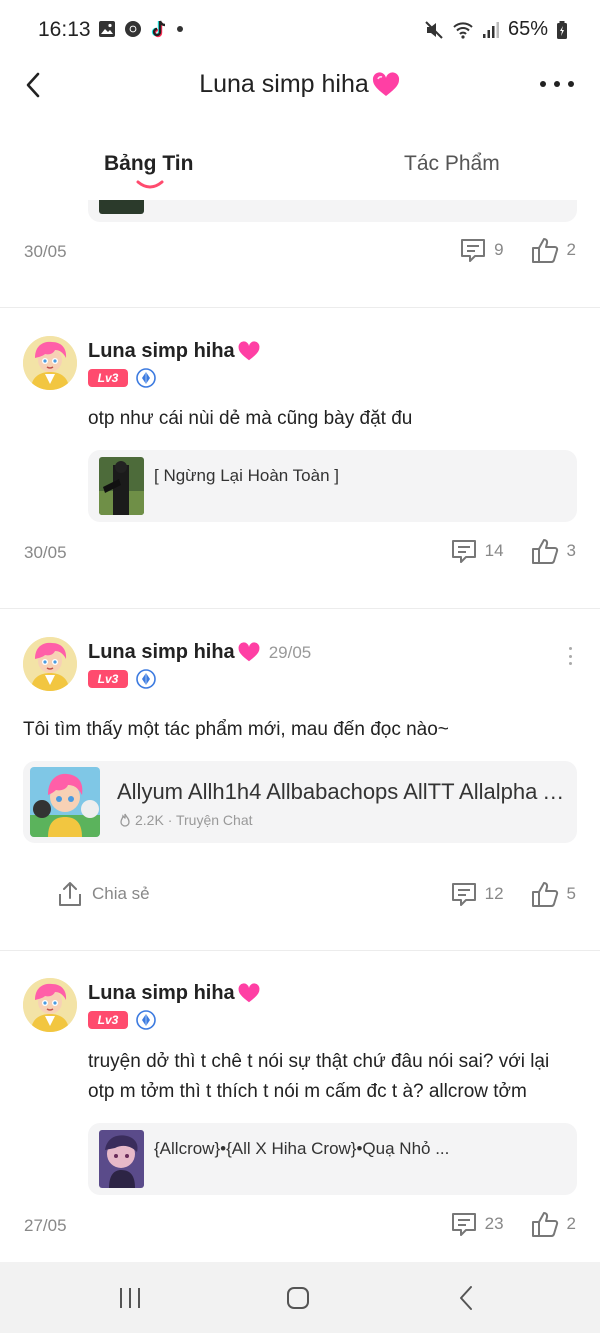  I want to click on like-button: 5, so click(553, 894).